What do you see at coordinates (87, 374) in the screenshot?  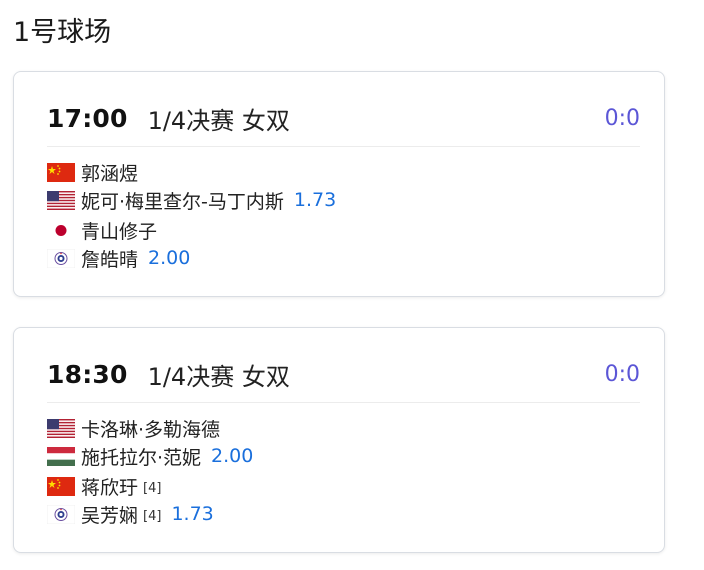 I see `match-time: 18:30` at bounding box center [87, 374].